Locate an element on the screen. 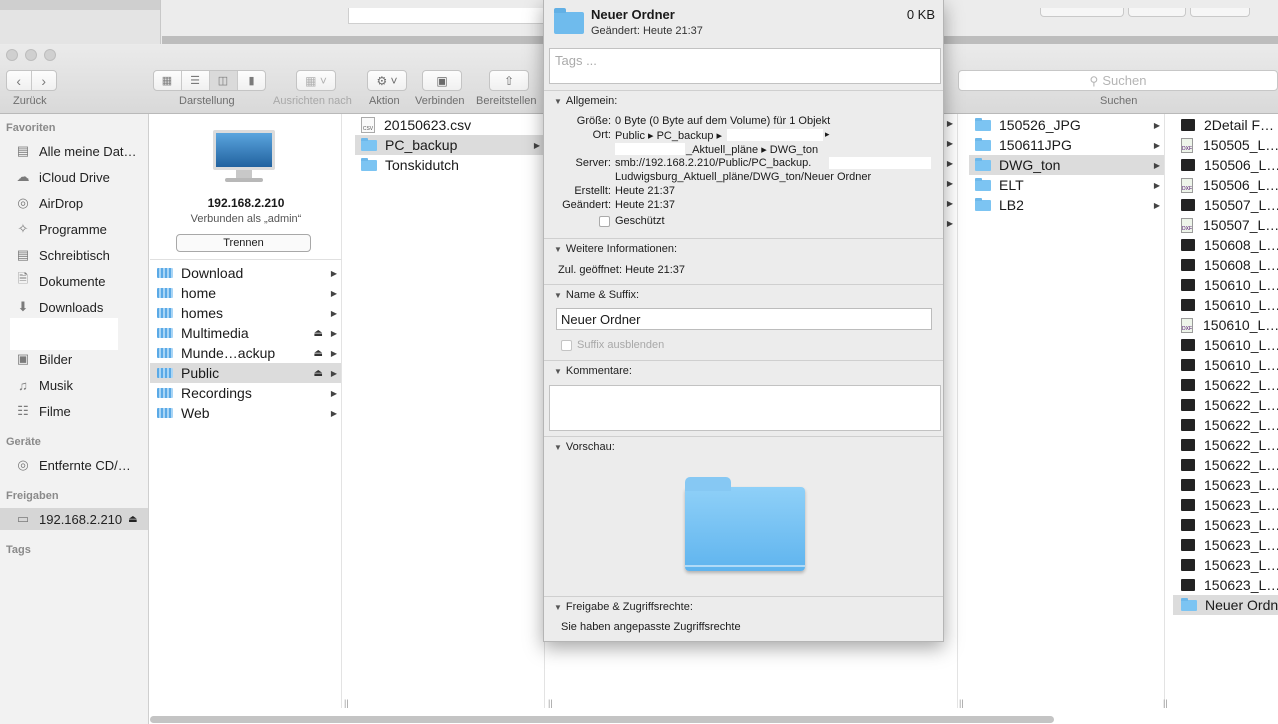 Image resolution: width=1278 pixels, height=724 pixels. list-item: Tonskidutch is located at coordinates (449, 165).